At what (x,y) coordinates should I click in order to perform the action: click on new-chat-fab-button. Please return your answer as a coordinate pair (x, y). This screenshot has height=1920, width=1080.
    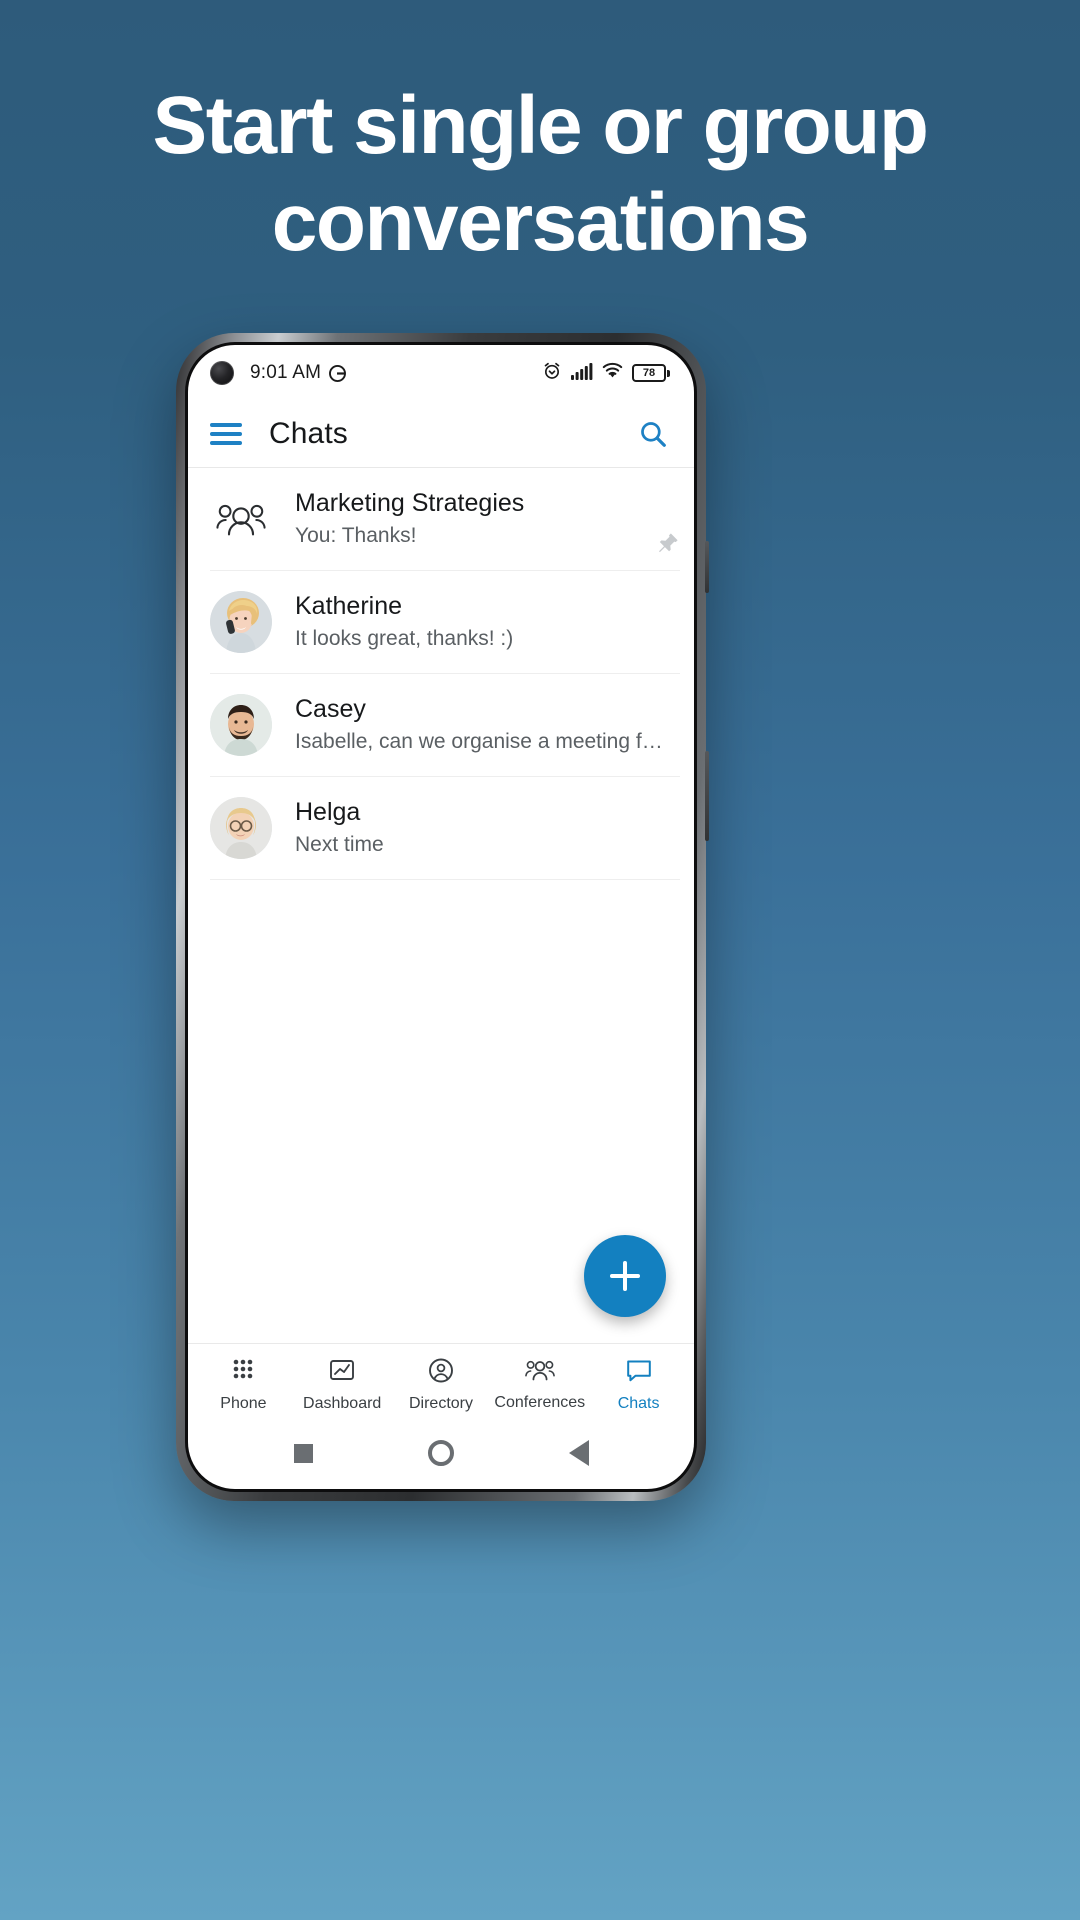
    Looking at the image, I should click on (625, 1276).